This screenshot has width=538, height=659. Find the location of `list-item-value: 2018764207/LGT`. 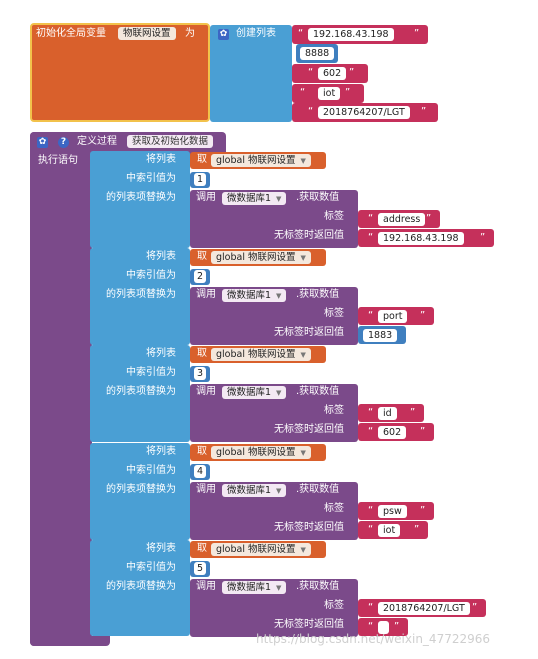

list-item-value: 2018764207/LGT is located at coordinates (364, 112).